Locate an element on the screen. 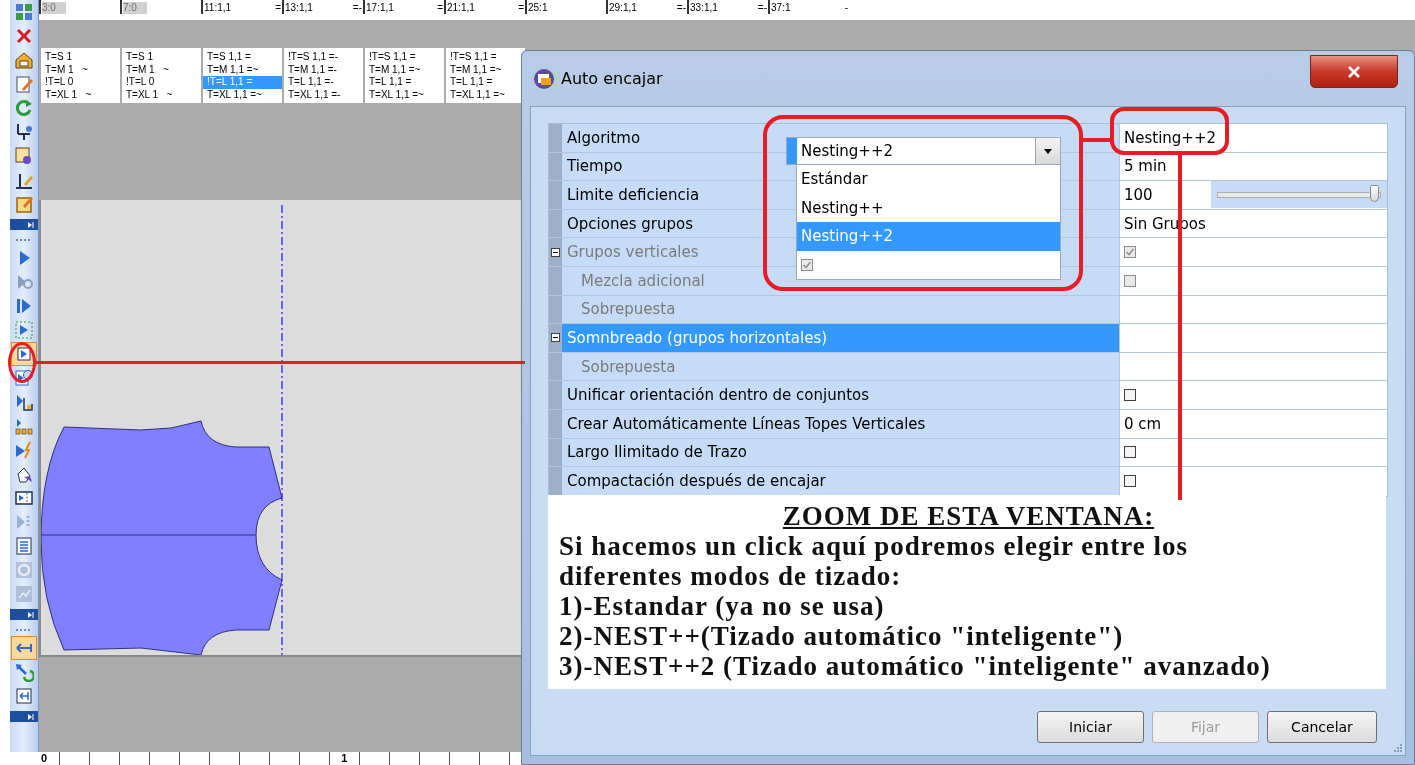 Image resolution: width=1415 pixels, height=765 pixels. ruler-label: 33:1,1 is located at coordinates (704, 8).